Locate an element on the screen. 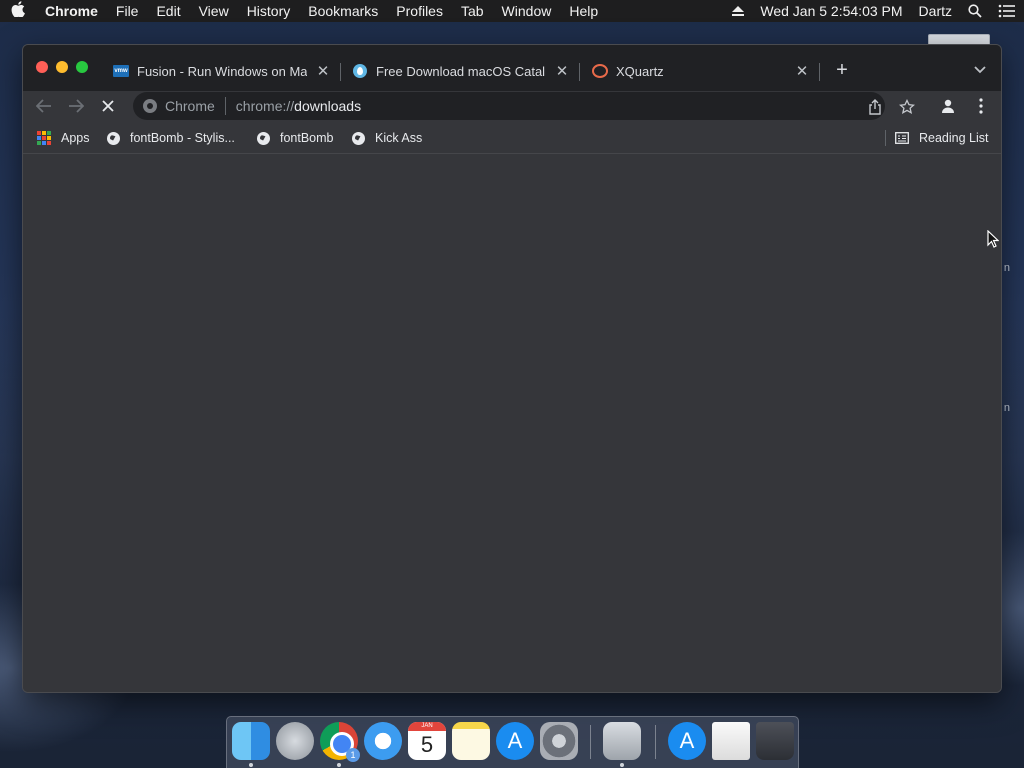 Image resolution: width=1024 pixels, height=768 pixels. menu-file: File is located at coordinates (127, 11).